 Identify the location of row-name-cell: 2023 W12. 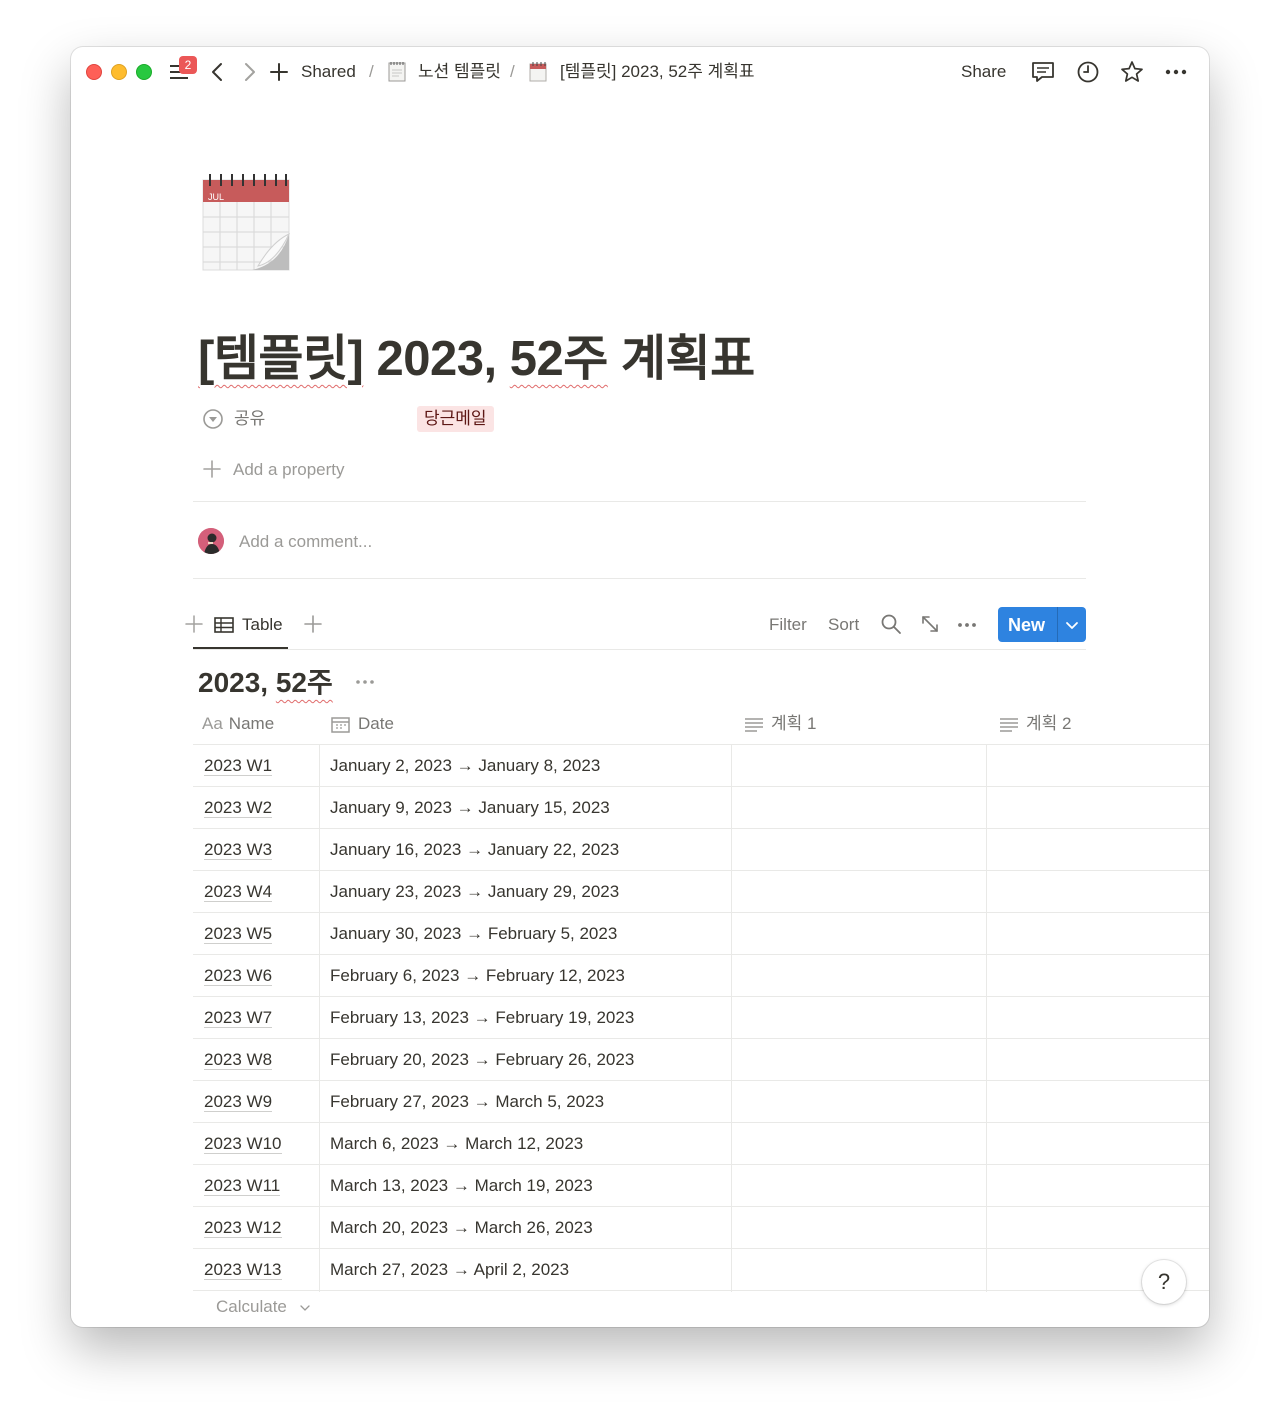
(243, 1227).